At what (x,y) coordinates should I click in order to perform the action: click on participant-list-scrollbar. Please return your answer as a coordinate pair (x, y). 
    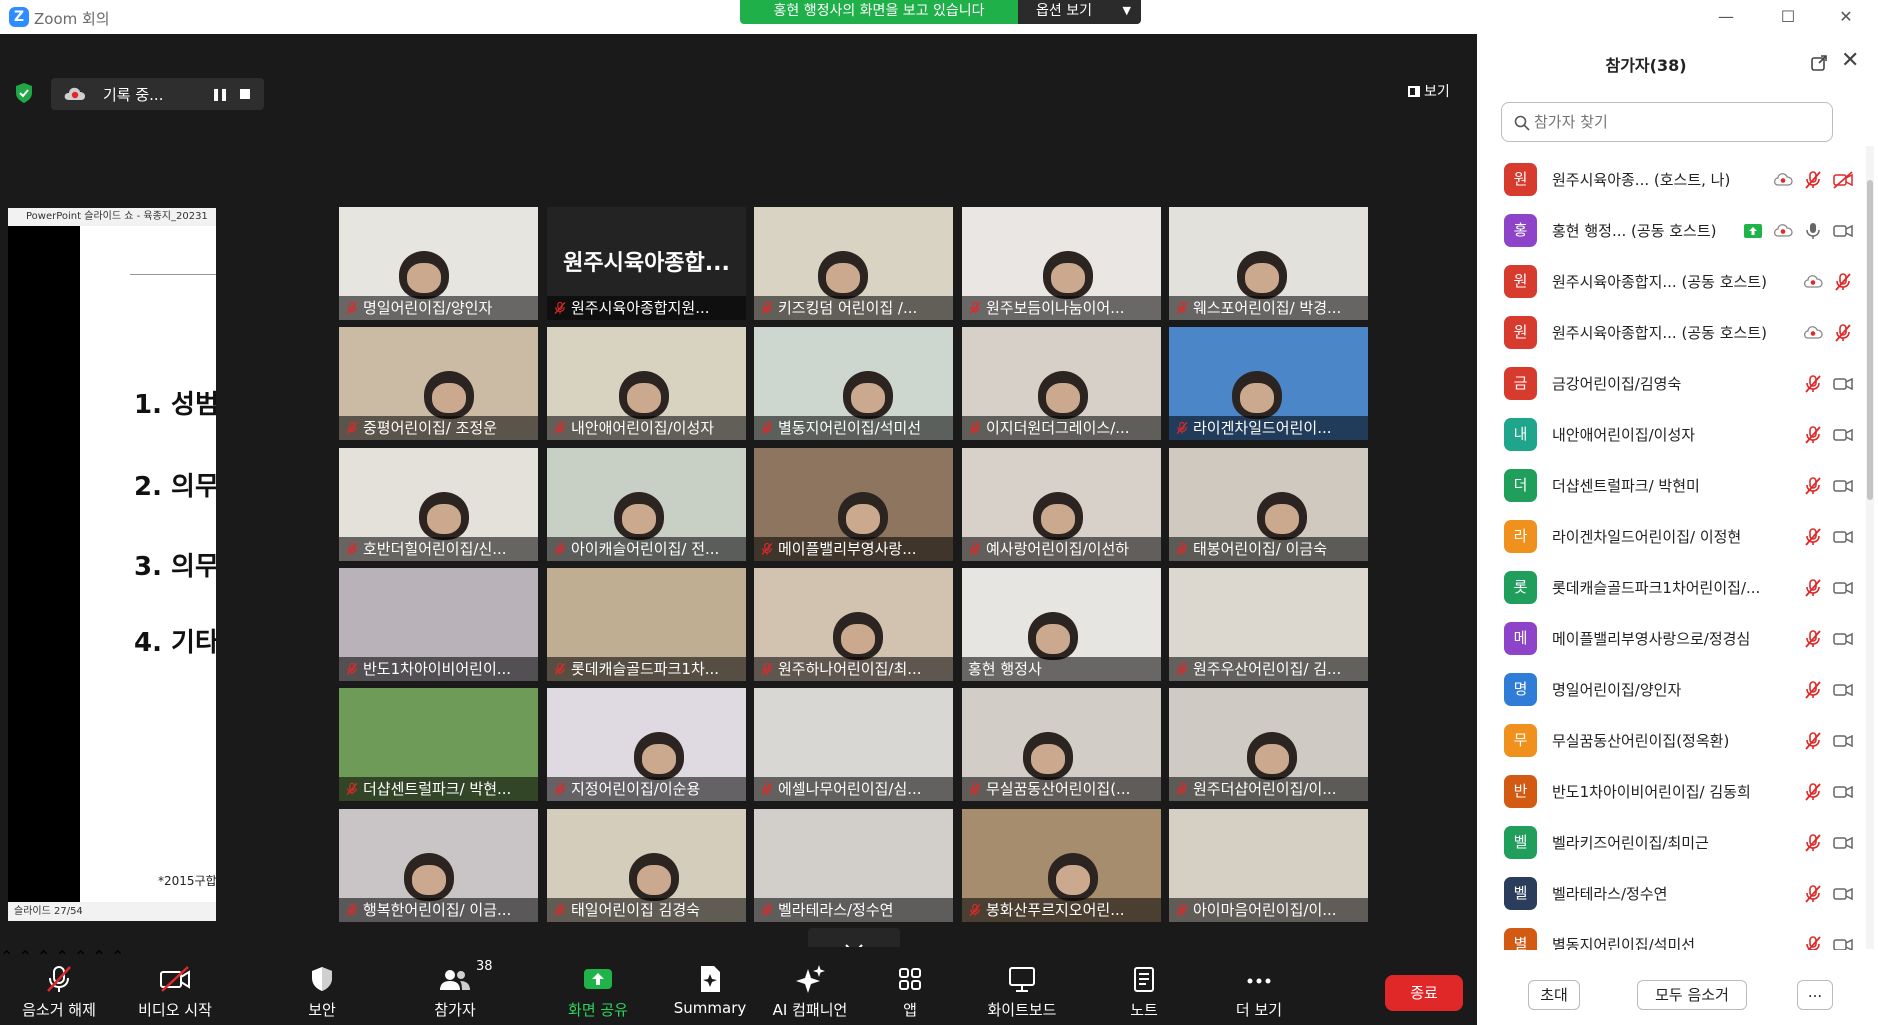
    Looking at the image, I should click on (1870, 547).